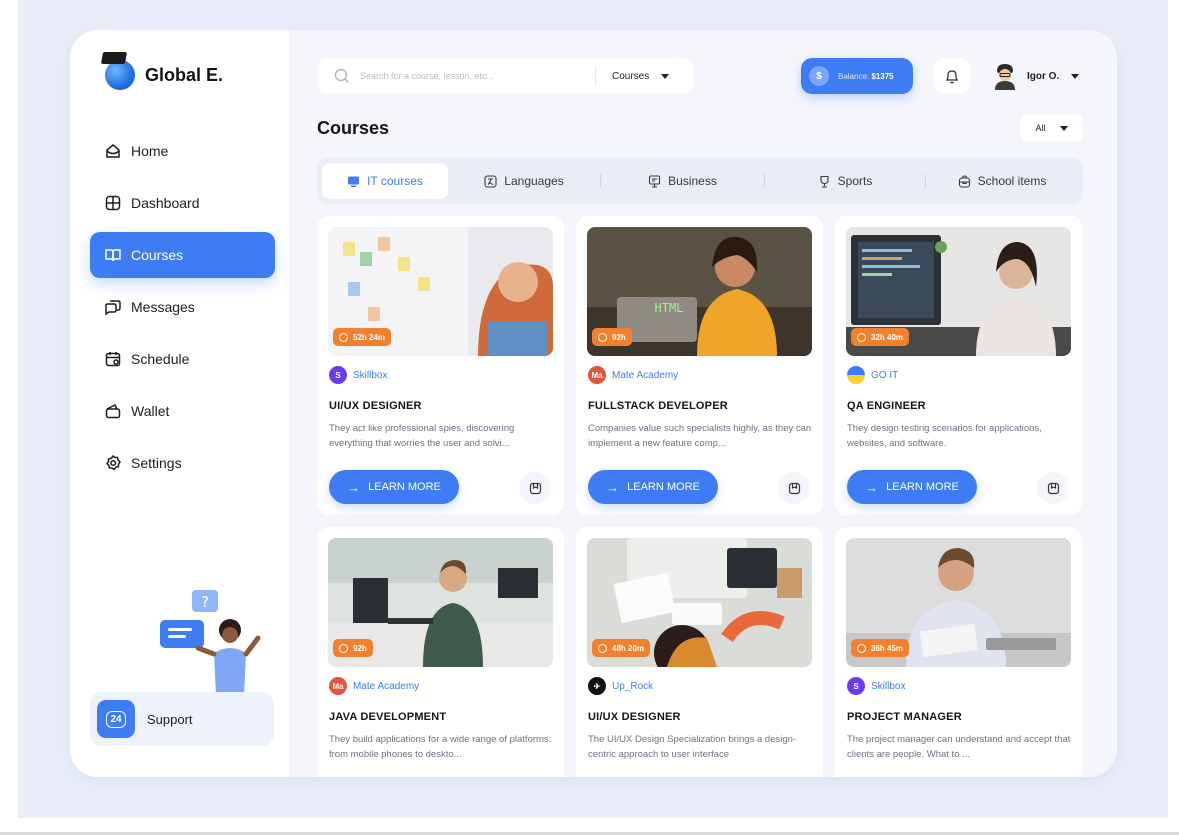 The image size is (1179, 835). What do you see at coordinates (182, 255) in the screenshot?
I see `sidebar-item-courses: Courses` at bounding box center [182, 255].